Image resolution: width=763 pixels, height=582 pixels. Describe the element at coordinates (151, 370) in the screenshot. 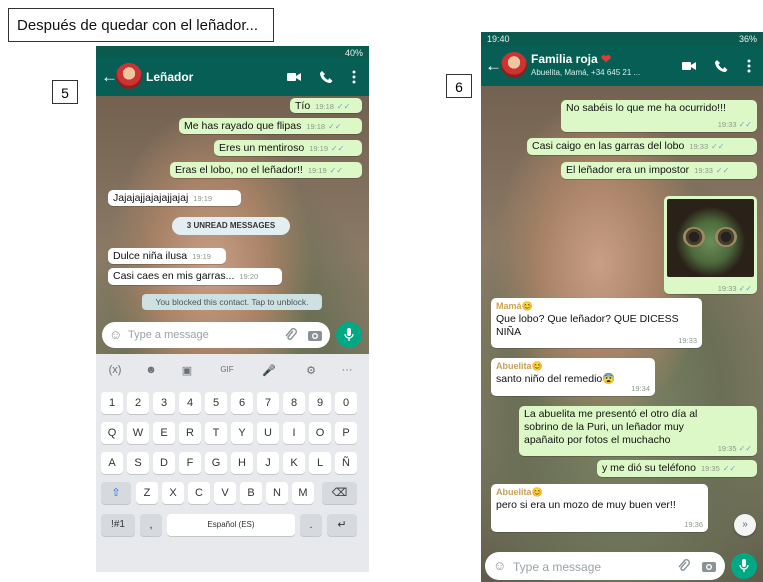

I see `emoji-keyboard-icon: ☻` at that location.